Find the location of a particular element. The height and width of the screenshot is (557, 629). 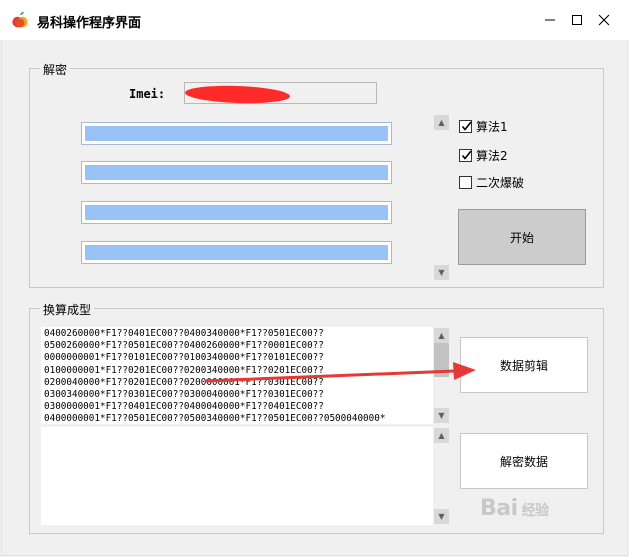

watermark: Bai 经验 is located at coordinates (514, 508).